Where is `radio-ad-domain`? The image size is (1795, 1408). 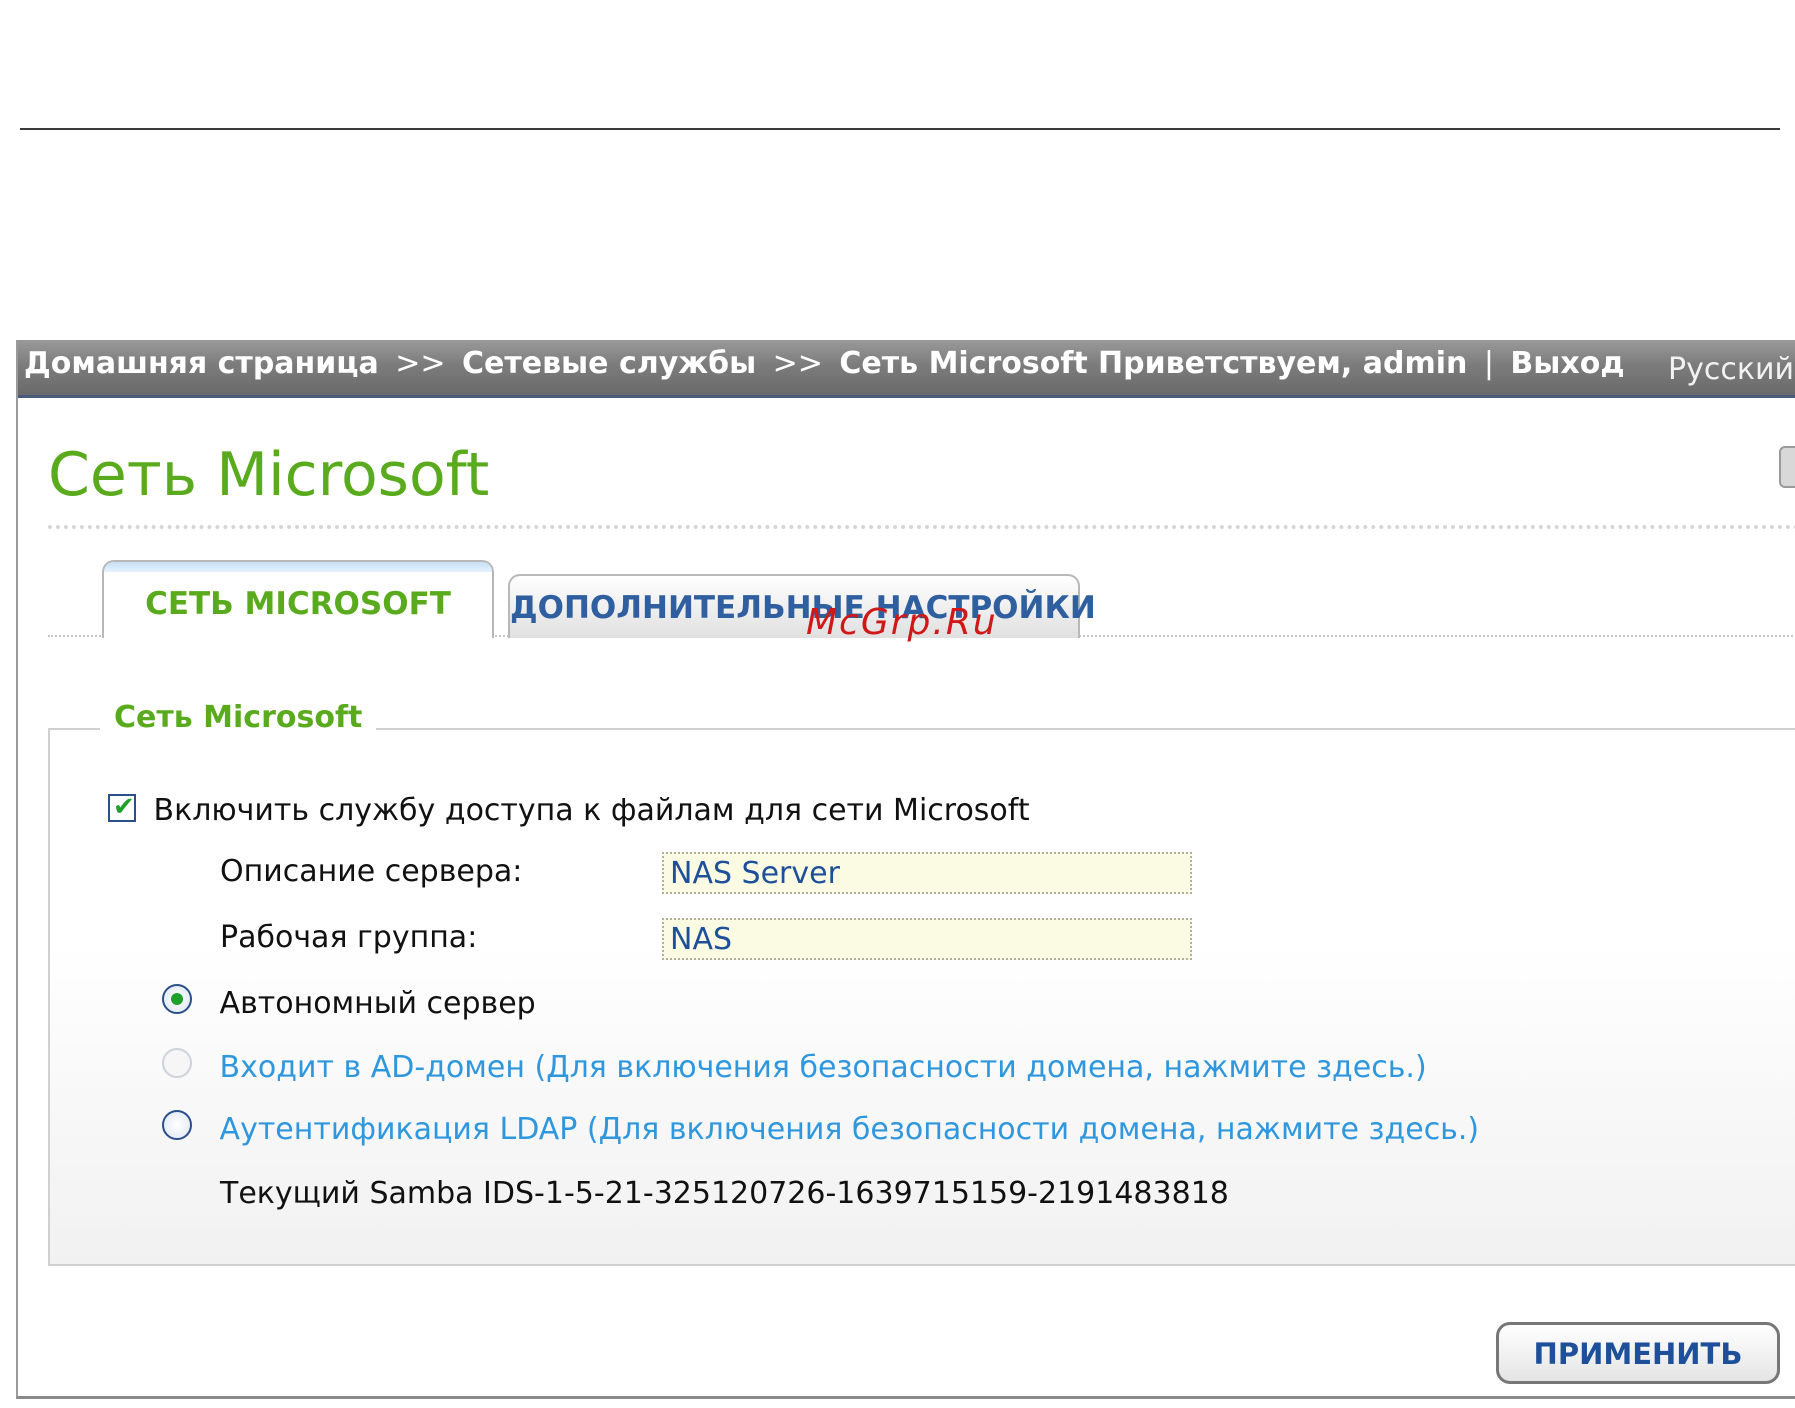 radio-ad-domain is located at coordinates (177, 1062).